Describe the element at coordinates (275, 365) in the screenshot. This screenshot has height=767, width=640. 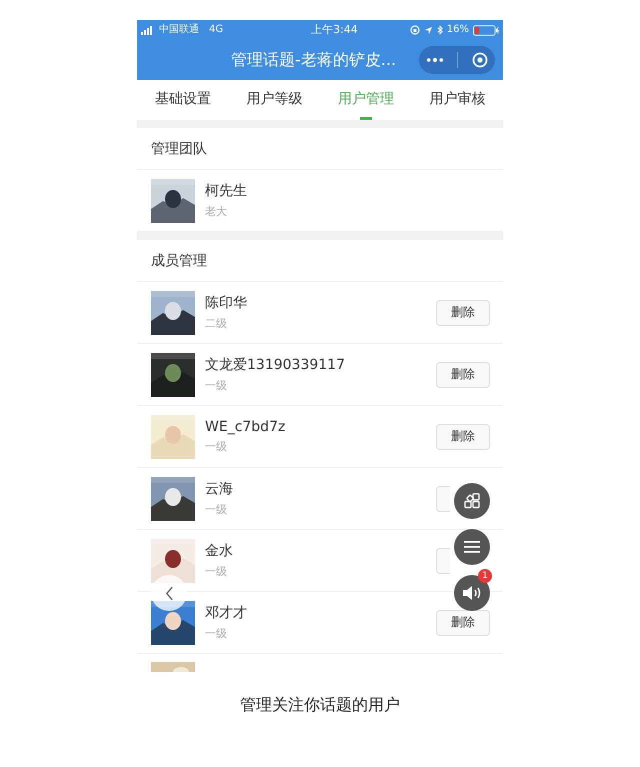
I see `member-name: 文龙爱13190339117` at that location.